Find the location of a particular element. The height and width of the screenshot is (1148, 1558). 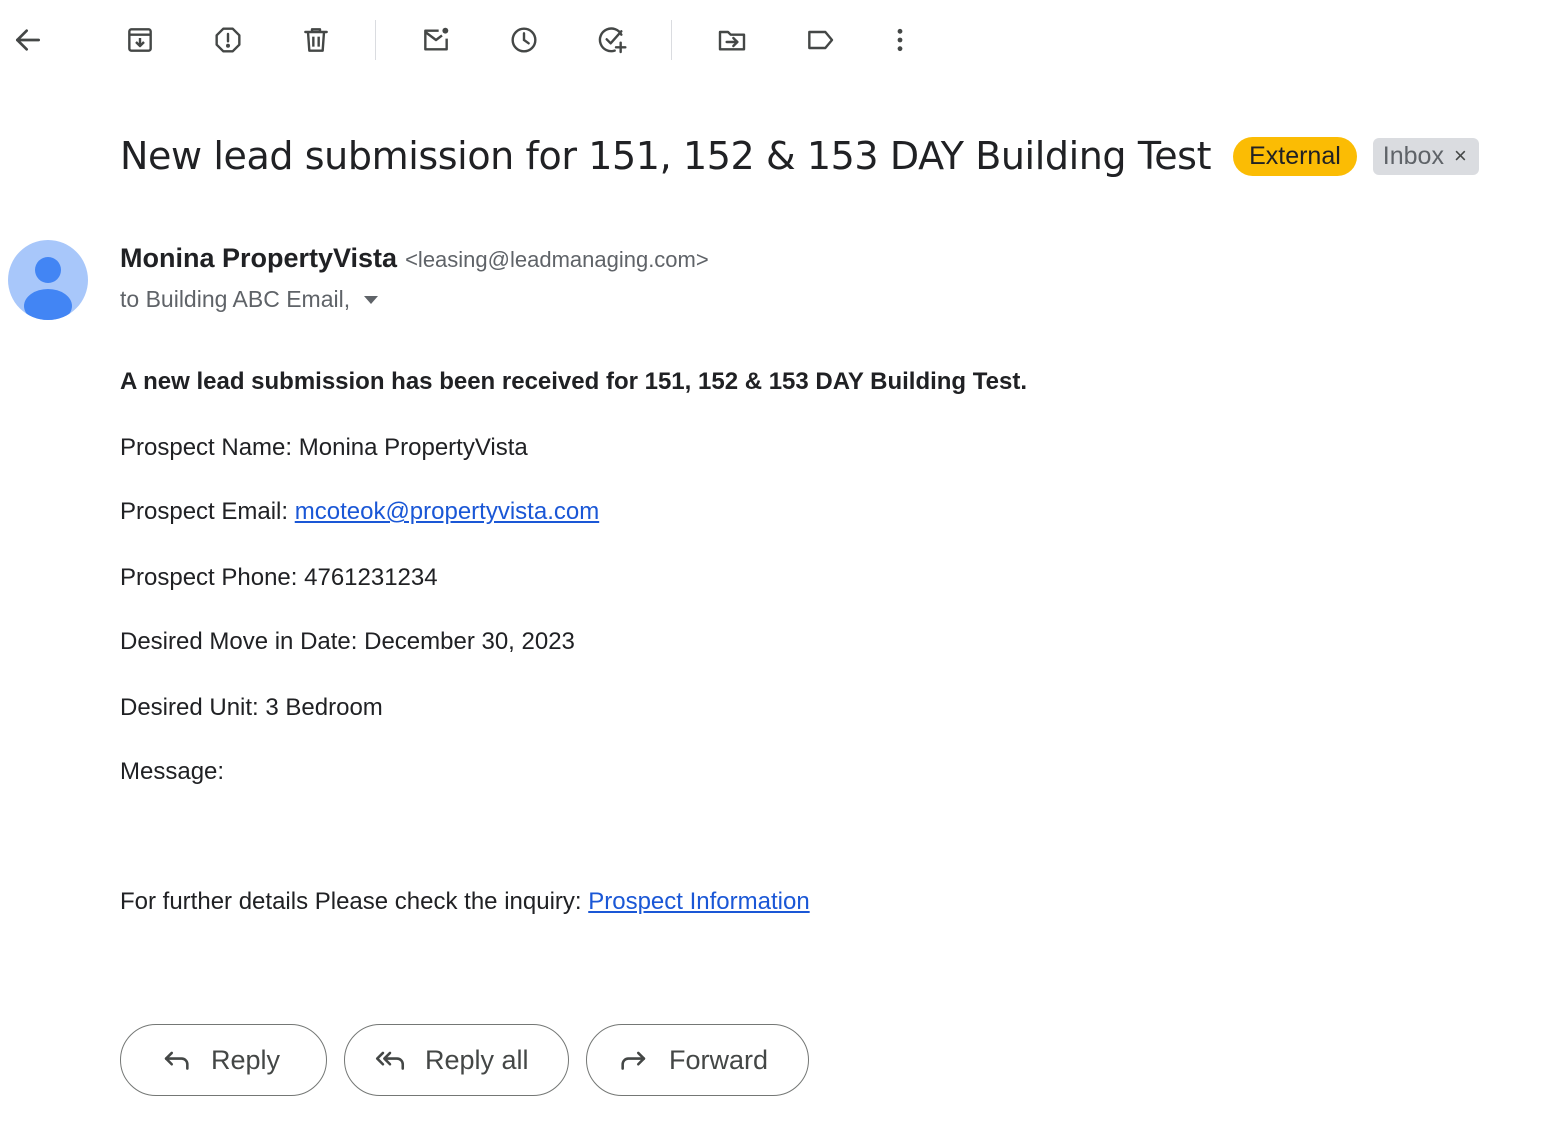

move-in-date-value: December 30, 2023 is located at coordinates (469, 641).